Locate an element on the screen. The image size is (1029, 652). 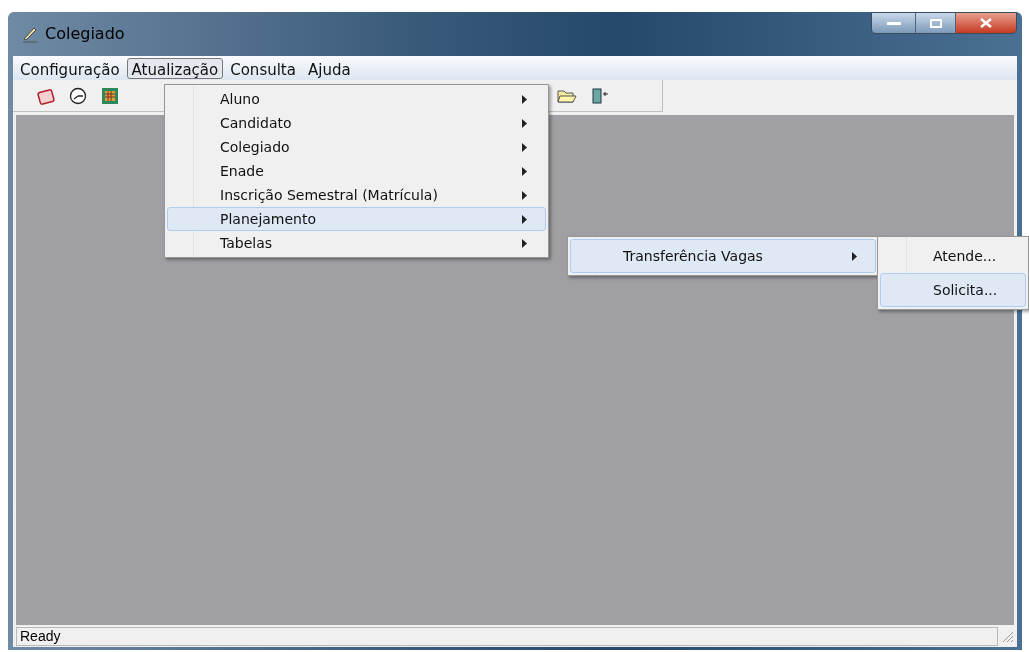
menu-item: Colegiado is located at coordinates (356, 147).